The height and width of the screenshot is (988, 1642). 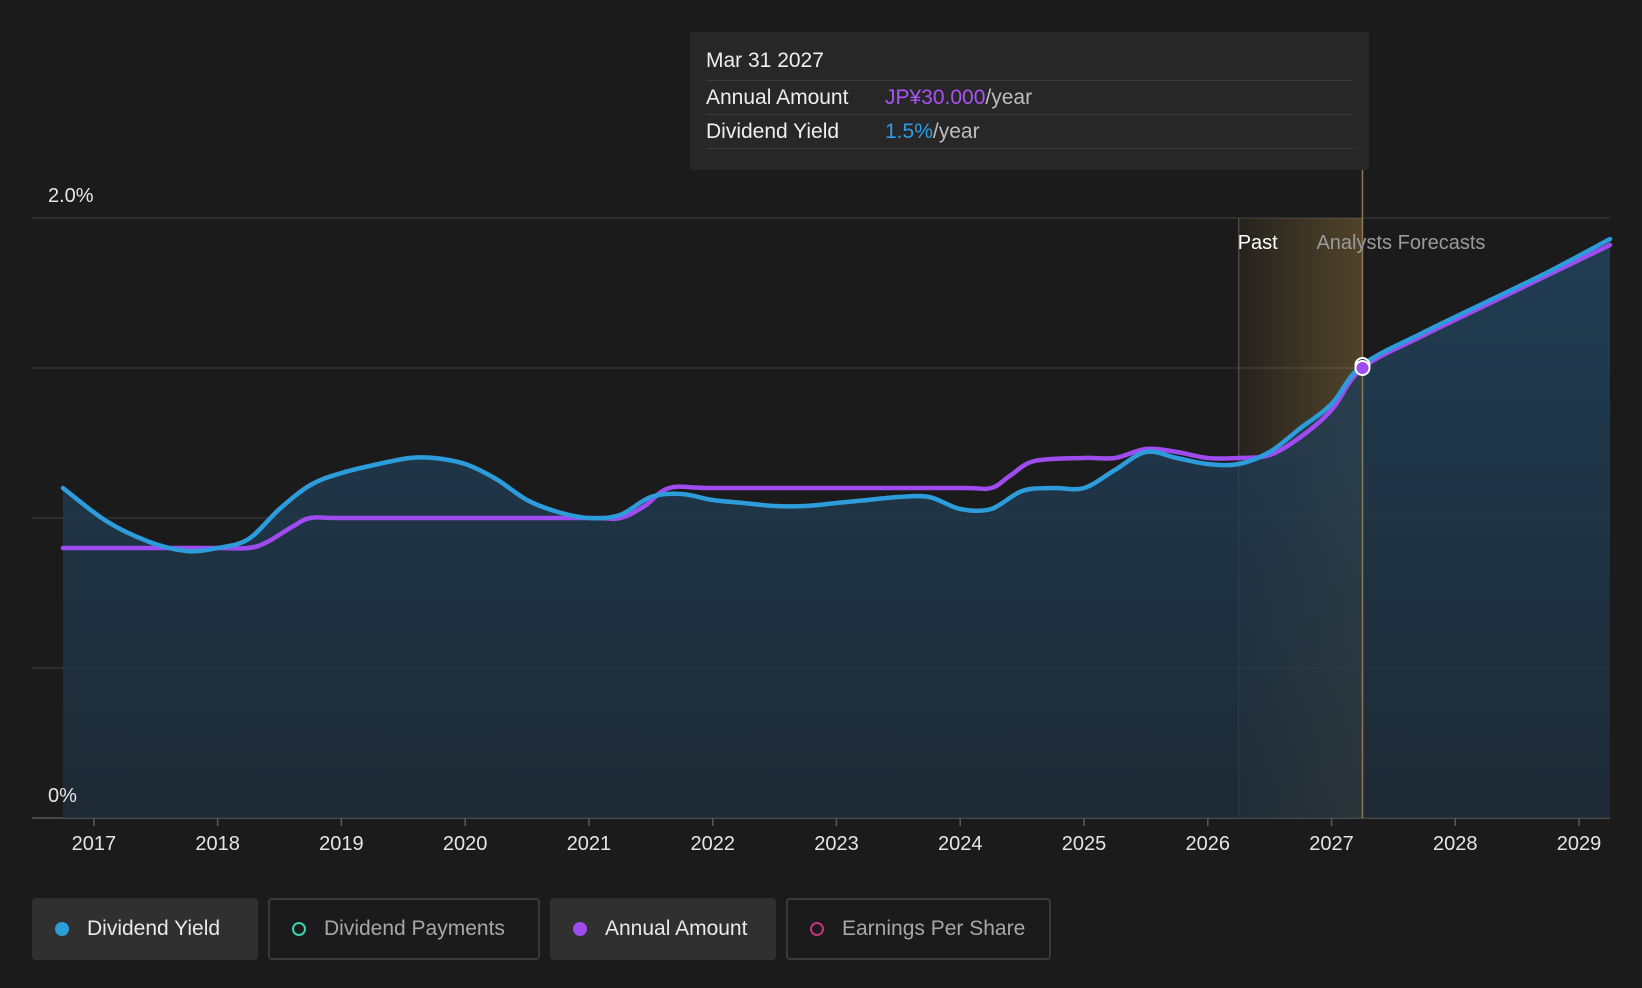 I want to click on x-tick-label: 2026, so click(x=1208, y=844).